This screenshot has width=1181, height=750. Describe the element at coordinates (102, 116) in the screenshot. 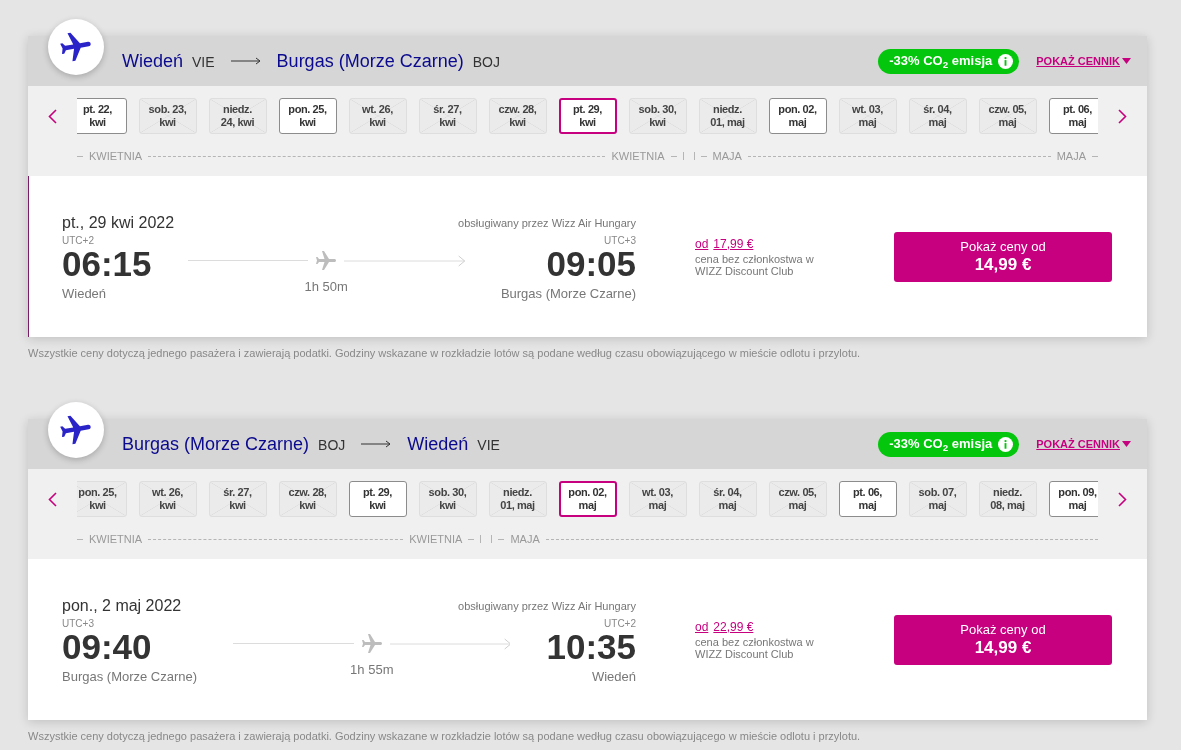

I see `date-button: pt. 22, kwi` at that location.